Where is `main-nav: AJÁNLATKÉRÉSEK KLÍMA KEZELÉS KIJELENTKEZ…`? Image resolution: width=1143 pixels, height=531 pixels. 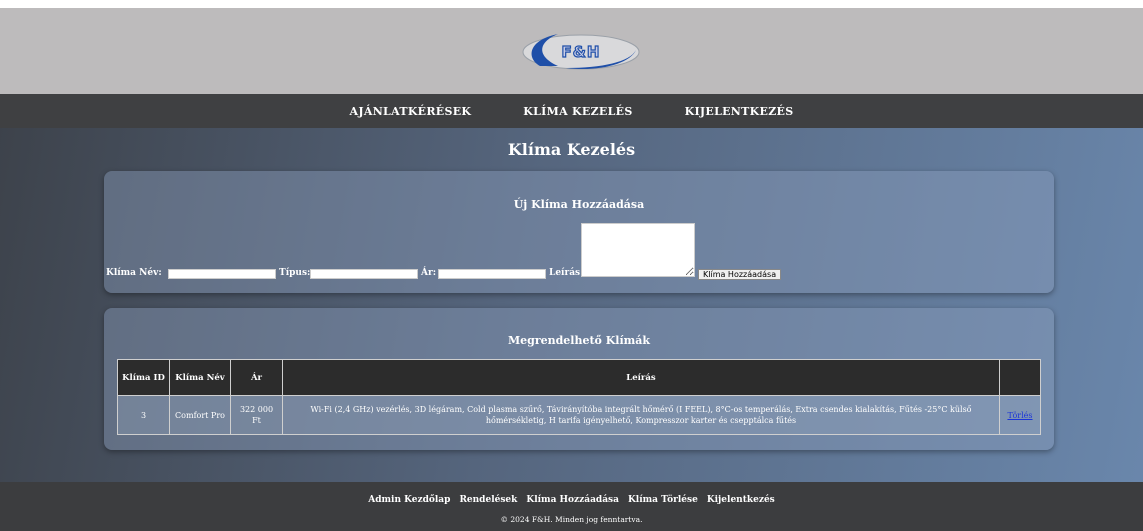 main-nav: AJÁNLATKÉRÉSEK KLÍMA KEZELÉS KIJELENTKEZ… is located at coordinates (571, 111).